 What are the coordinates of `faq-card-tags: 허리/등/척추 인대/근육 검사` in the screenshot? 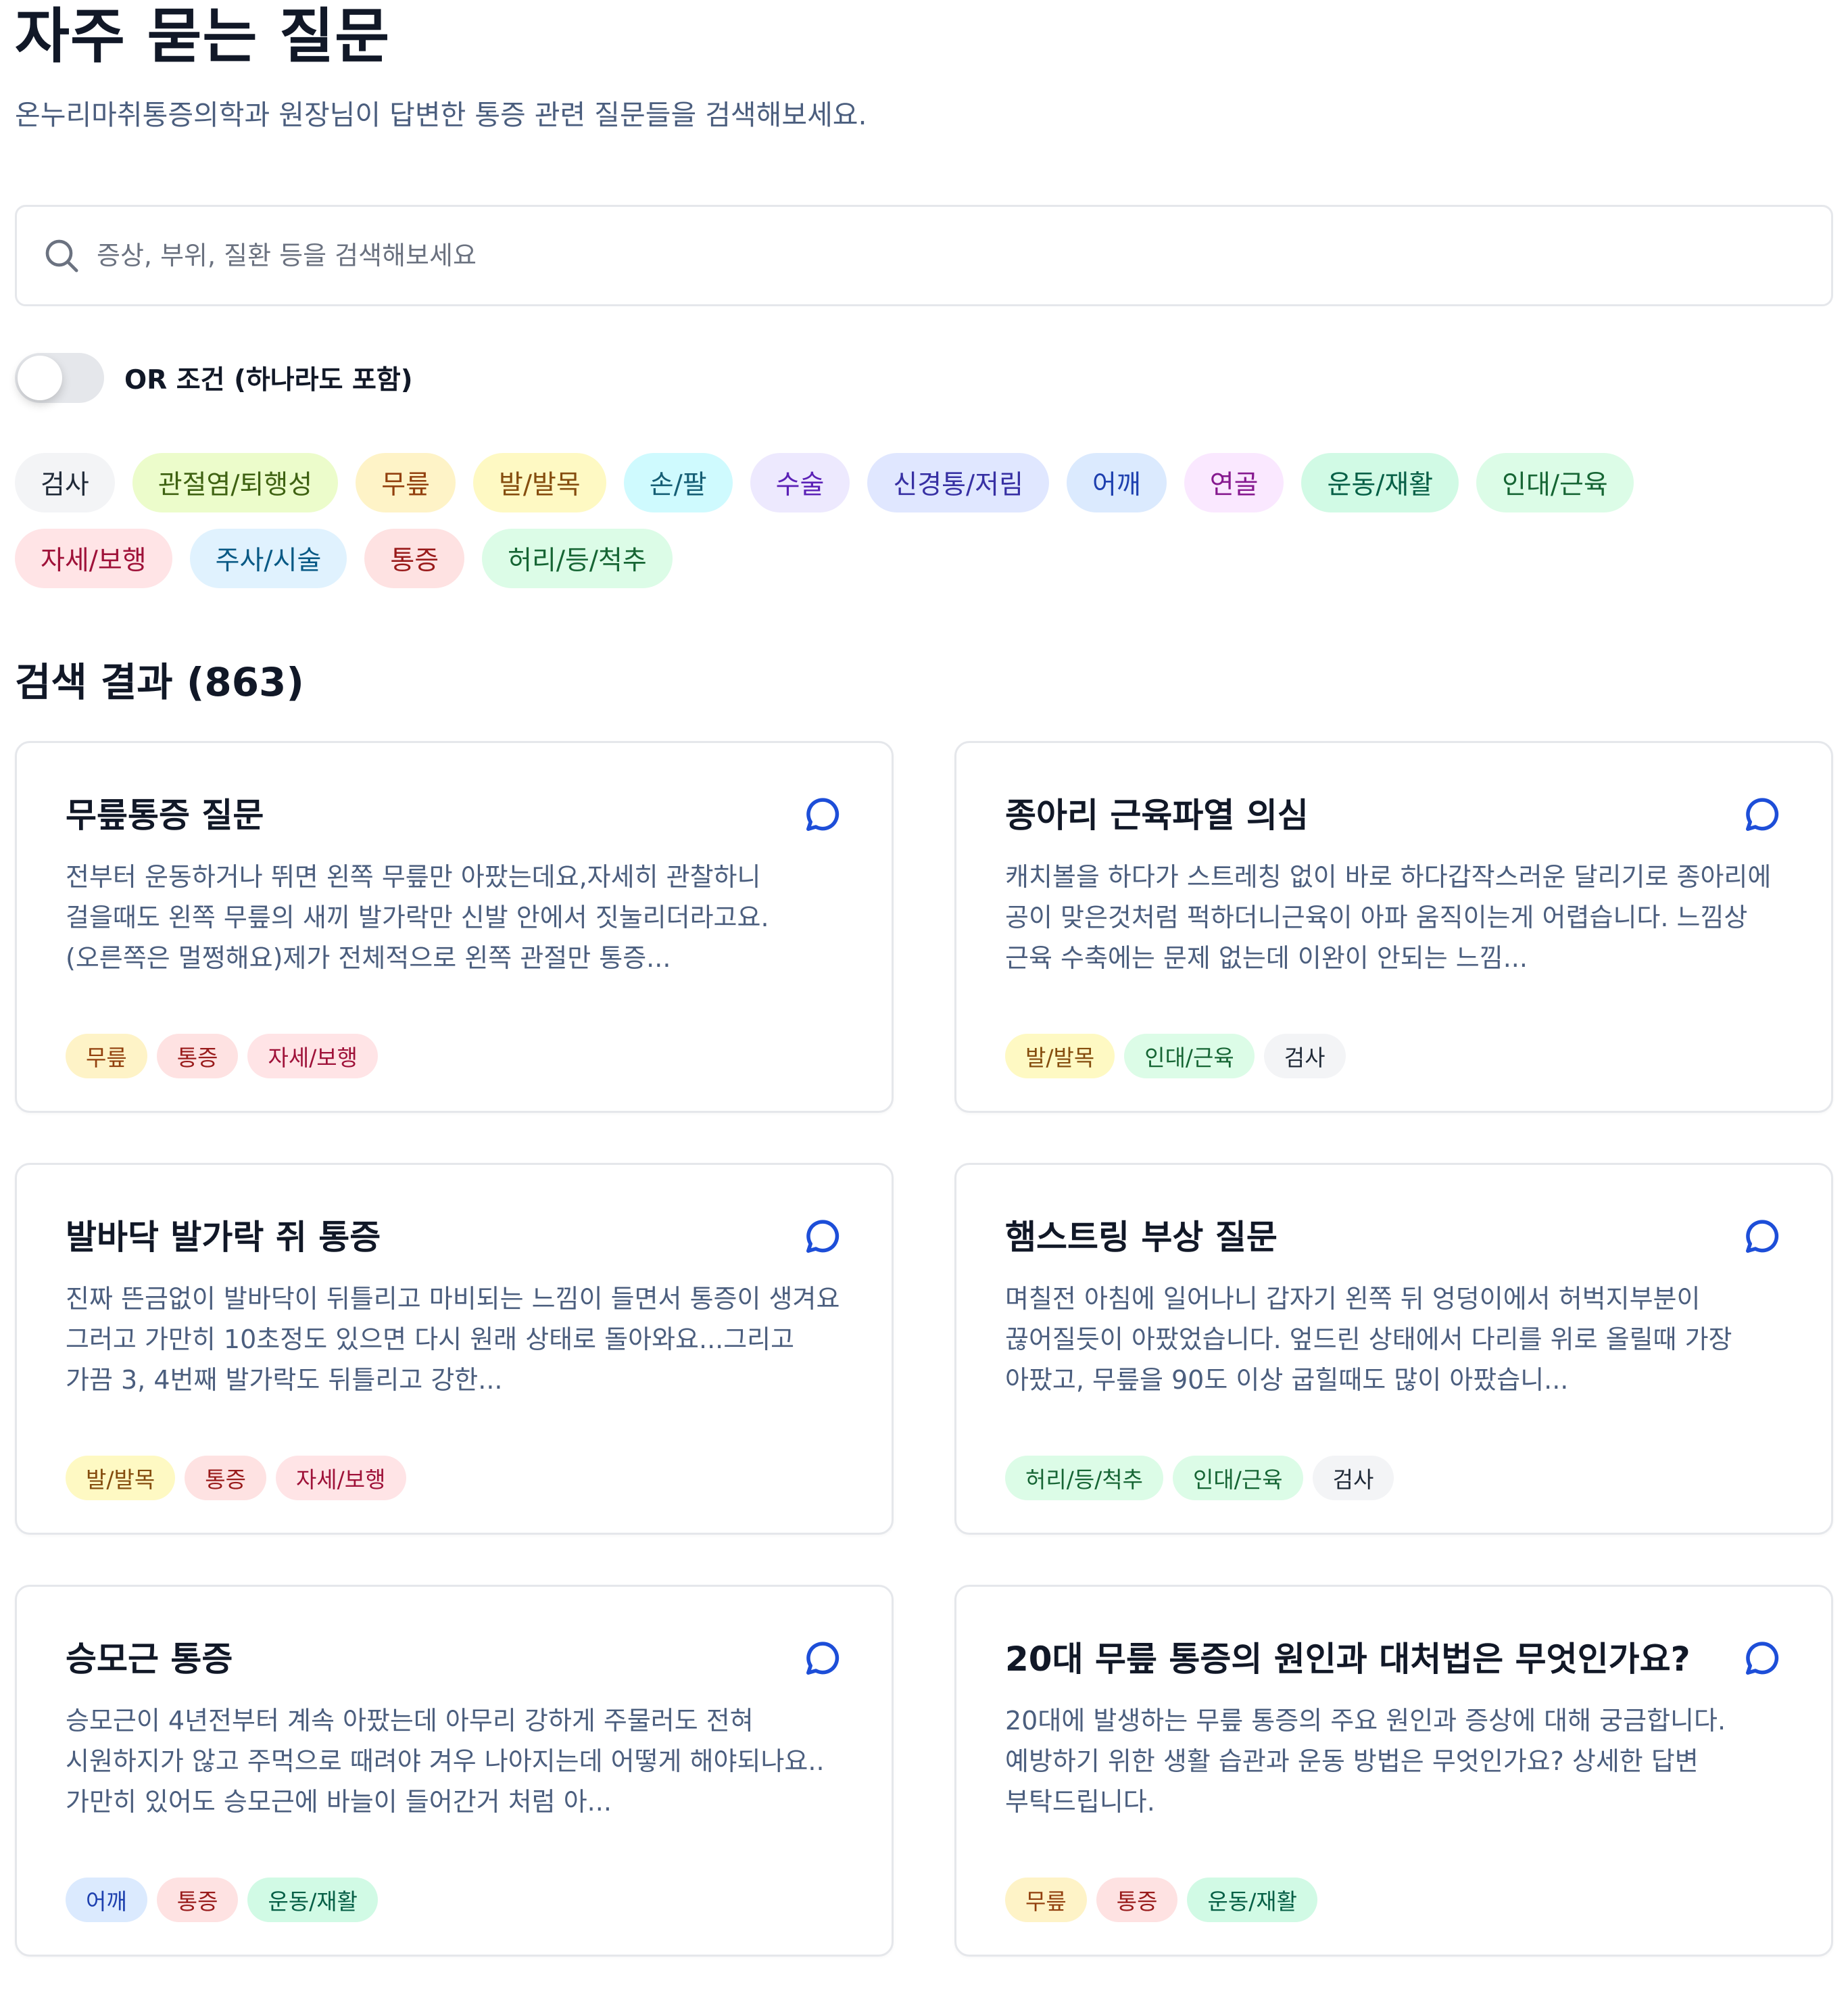 It's located at (1199, 1478).